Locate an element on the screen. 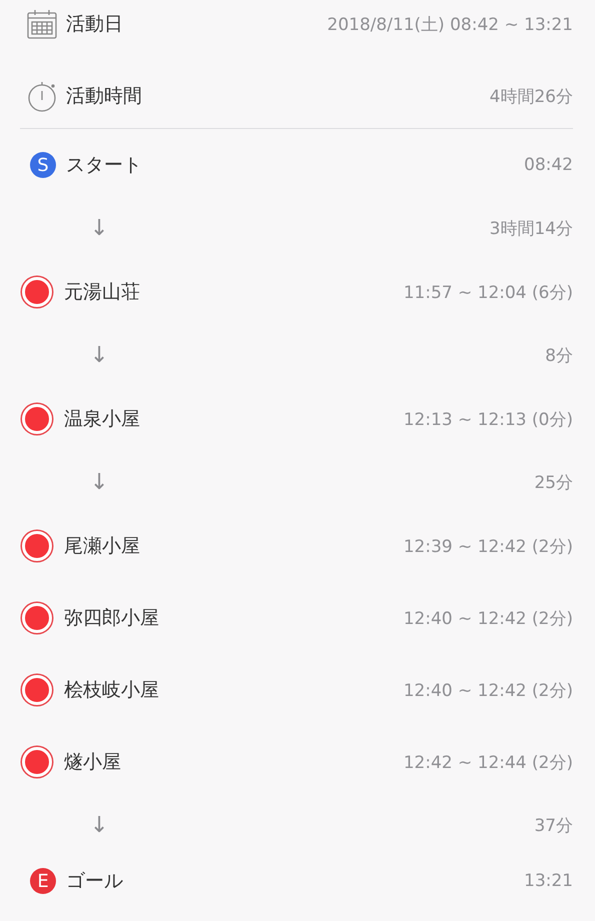 This screenshot has width=595, height=921. goal-badge: E is located at coordinates (43, 881).